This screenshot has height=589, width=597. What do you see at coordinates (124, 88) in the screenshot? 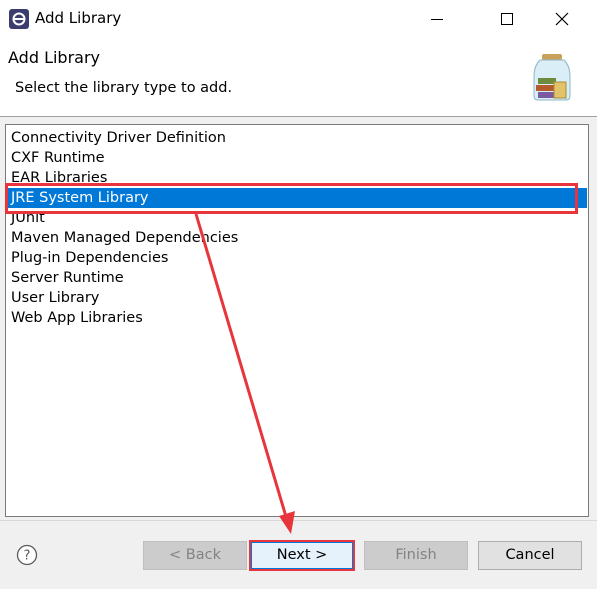
I see `page-description: Select the library type to add.` at bounding box center [124, 88].